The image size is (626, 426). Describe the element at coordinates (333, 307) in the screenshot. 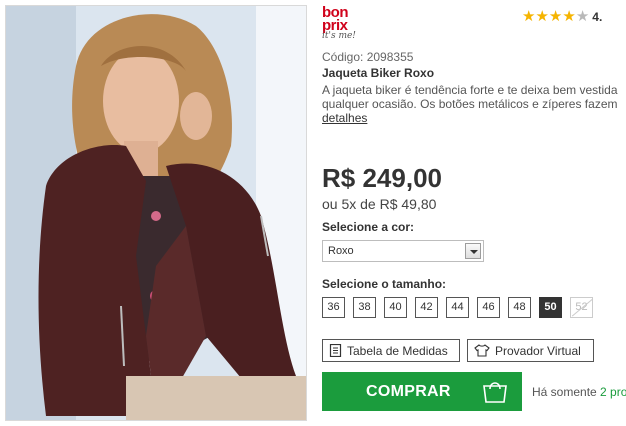

I see `size-option: 36` at that location.